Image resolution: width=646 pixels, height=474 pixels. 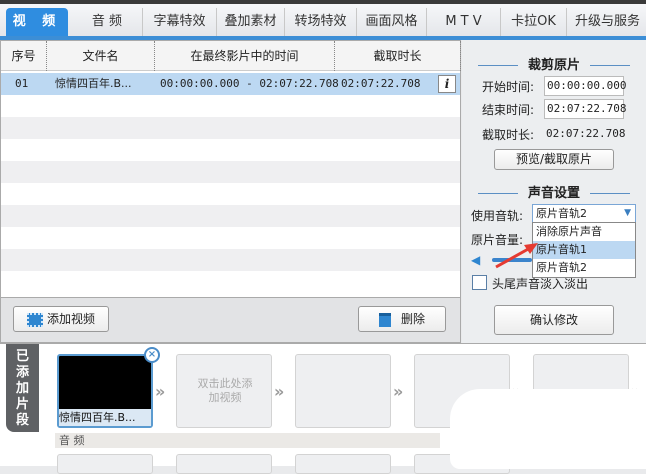 What do you see at coordinates (508, 135) in the screenshot?
I see `duration-label: 截取时长:` at bounding box center [508, 135].